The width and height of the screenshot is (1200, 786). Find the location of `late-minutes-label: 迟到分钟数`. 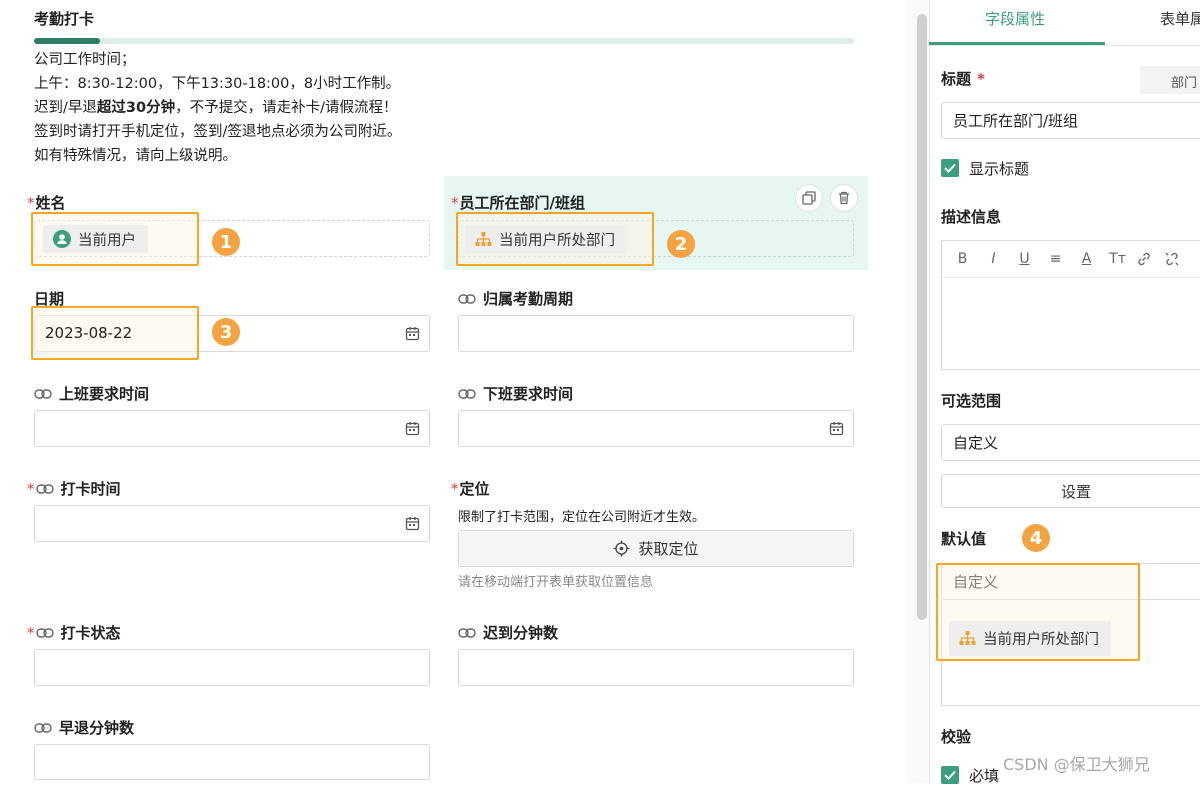

late-minutes-label: 迟到分钟数 is located at coordinates (508, 632).